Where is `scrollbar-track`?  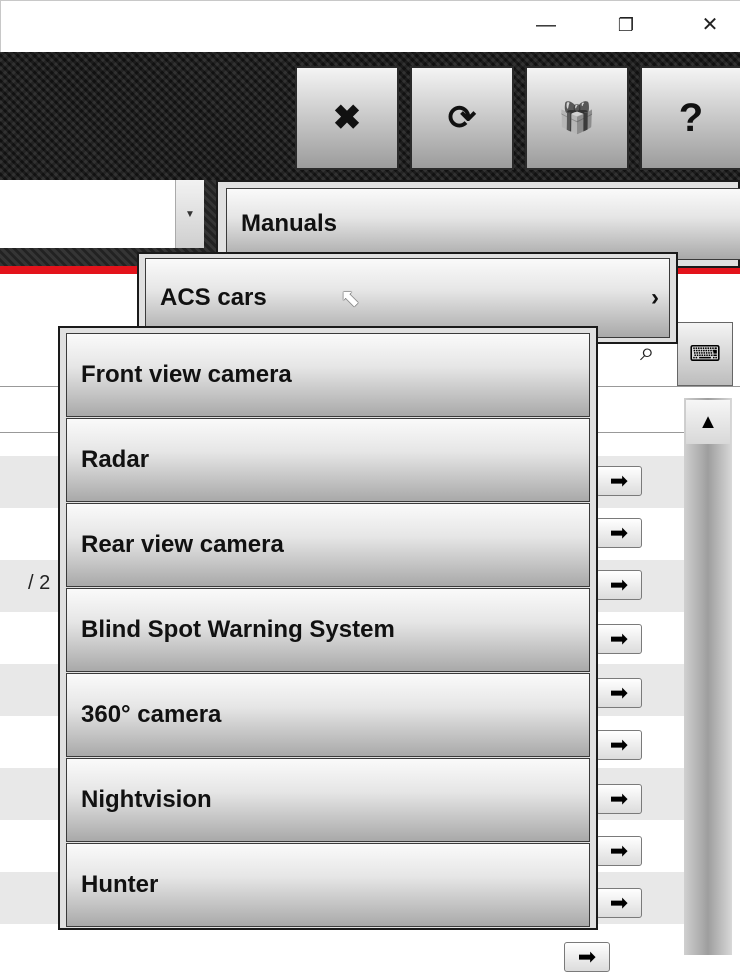 scrollbar-track is located at coordinates (708, 676).